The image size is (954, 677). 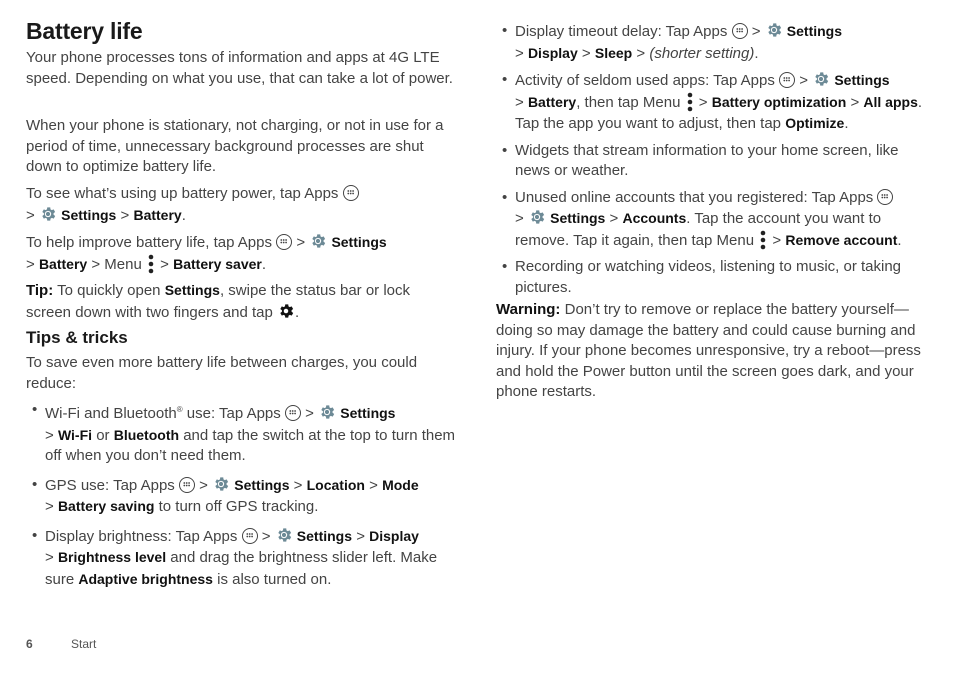 What do you see at coordinates (84, 31) in the screenshot?
I see `page-title: Battery life` at bounding box center [84, 31].